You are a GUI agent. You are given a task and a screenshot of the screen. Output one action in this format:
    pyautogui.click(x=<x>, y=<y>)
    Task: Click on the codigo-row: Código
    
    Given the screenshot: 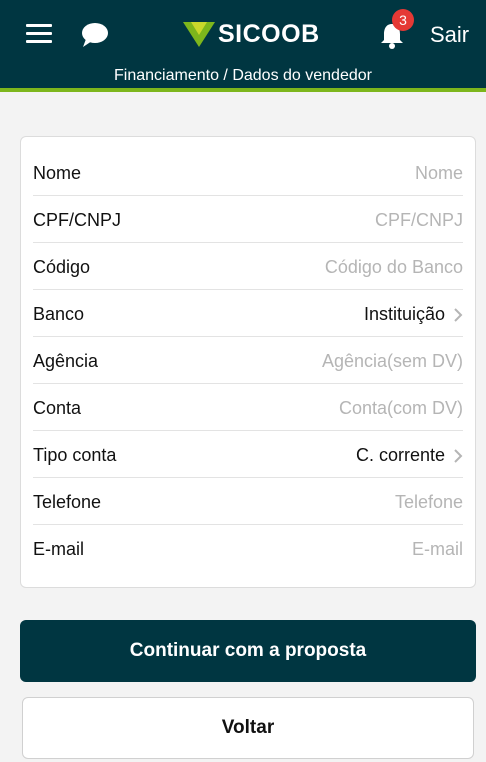 What is the action you would take?
    pyautogui.click(x=248, y=266)
    